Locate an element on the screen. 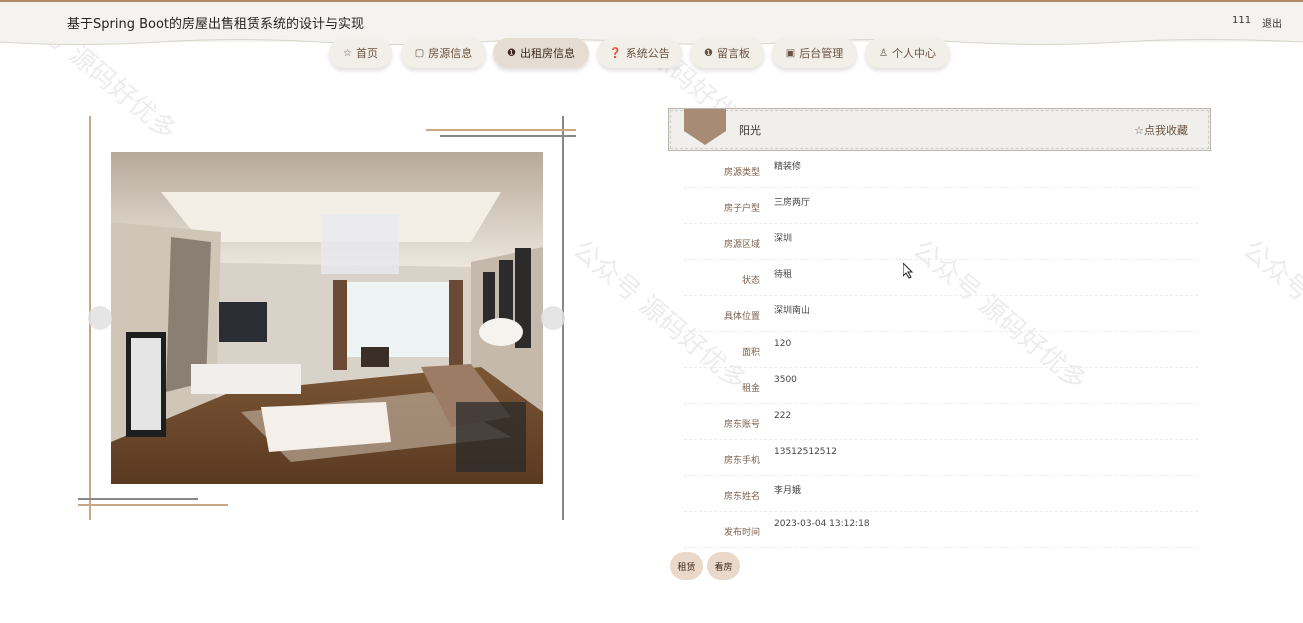 The width and height of the screenshot is (1303, 623). nav-home: ☆ 首页 is located at coordinates (360, 53).